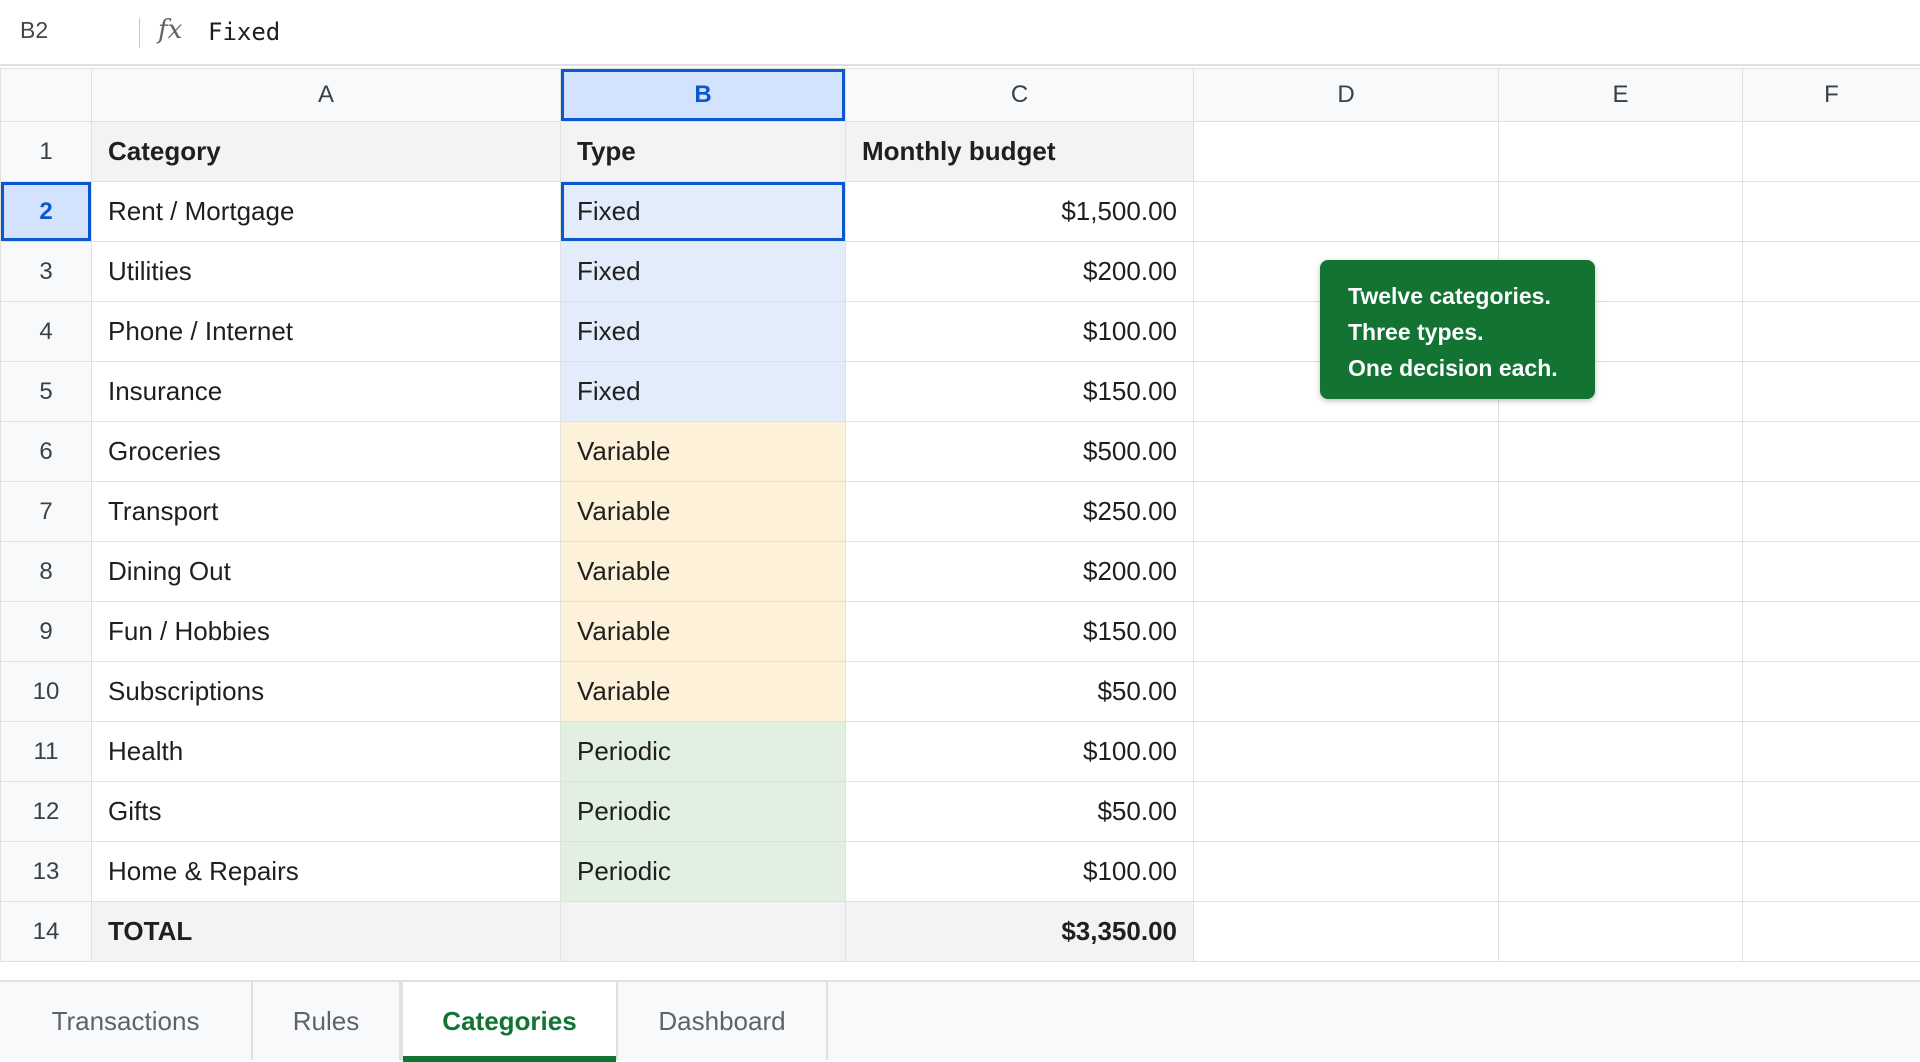 Image resolution: width=1920 pixels, height=1062 pixels. What do you see at coordinates (326, 572) in the screenshot?
I see `category-cell: Dining Out` at bounding box center [326, 572].